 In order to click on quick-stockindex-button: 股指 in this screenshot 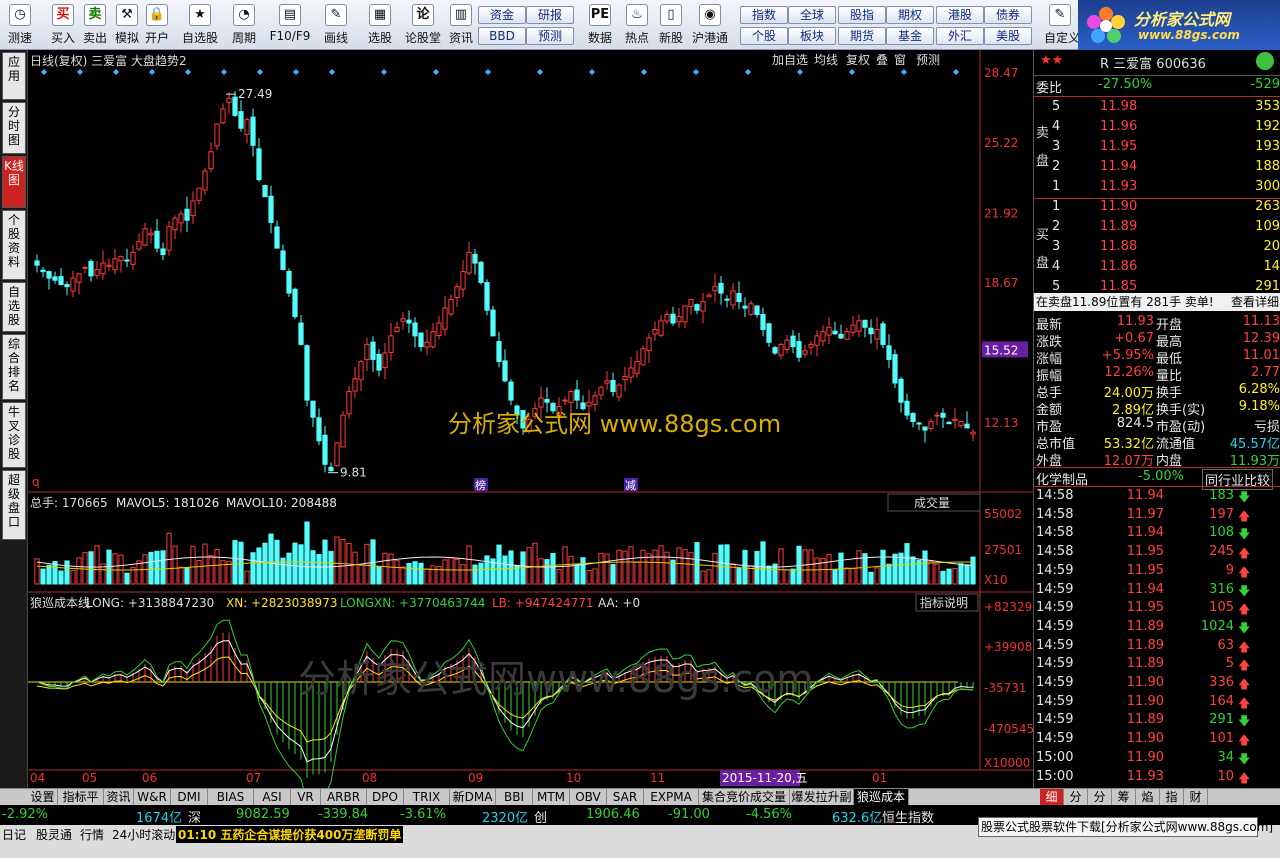, I will do `click(862, 15)`.